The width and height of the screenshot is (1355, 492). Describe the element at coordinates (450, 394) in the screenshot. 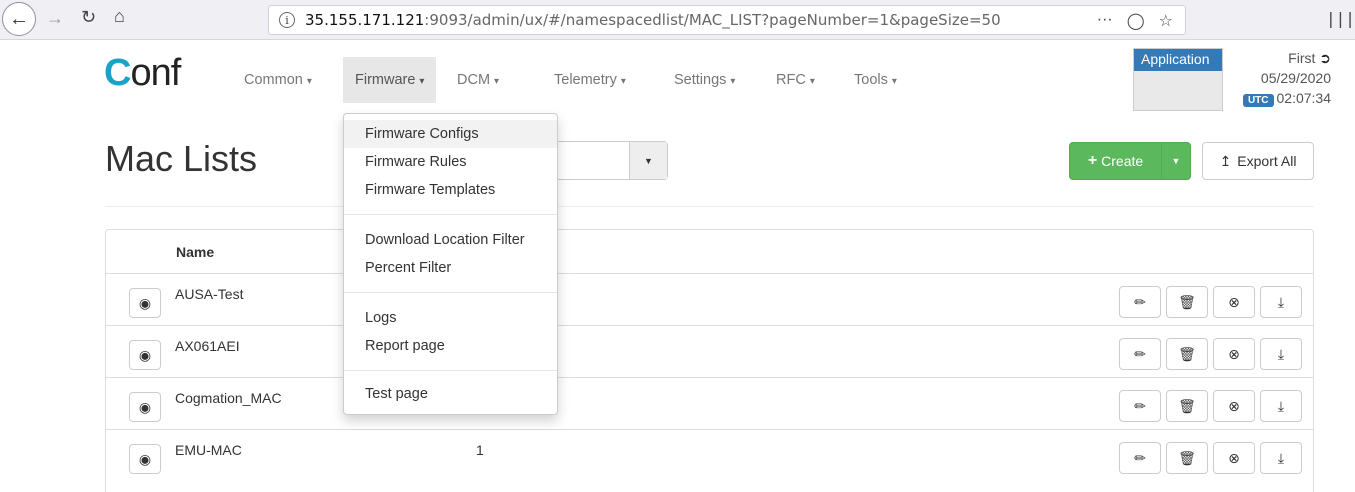

I see `menu-item-test-page: Test page` at that location.